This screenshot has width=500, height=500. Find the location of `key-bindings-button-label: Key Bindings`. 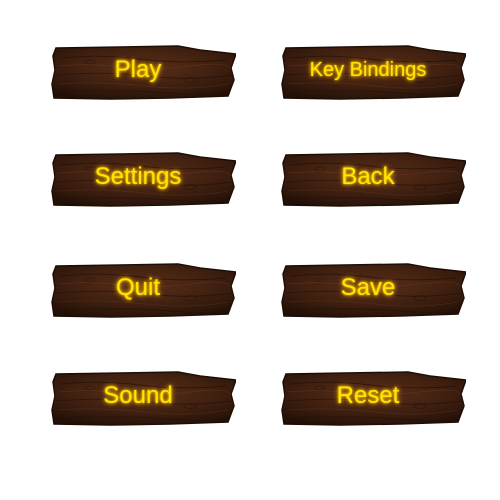

key-bindings-button-label: Key Bindings is located at coordinates (368, 69).